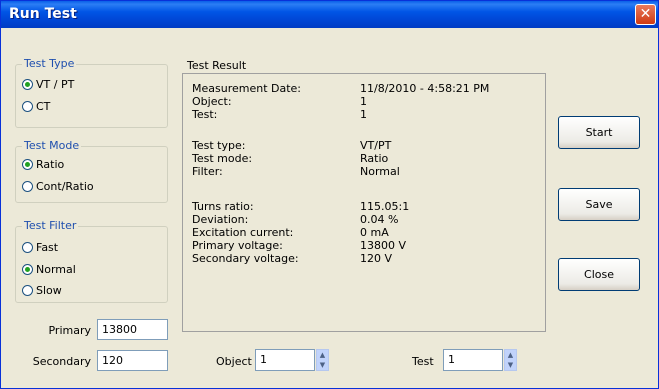 The width and height of the screenshot is (659, 389). I want to click on radio-vt-pt: VT / PT, so click(48, 84).